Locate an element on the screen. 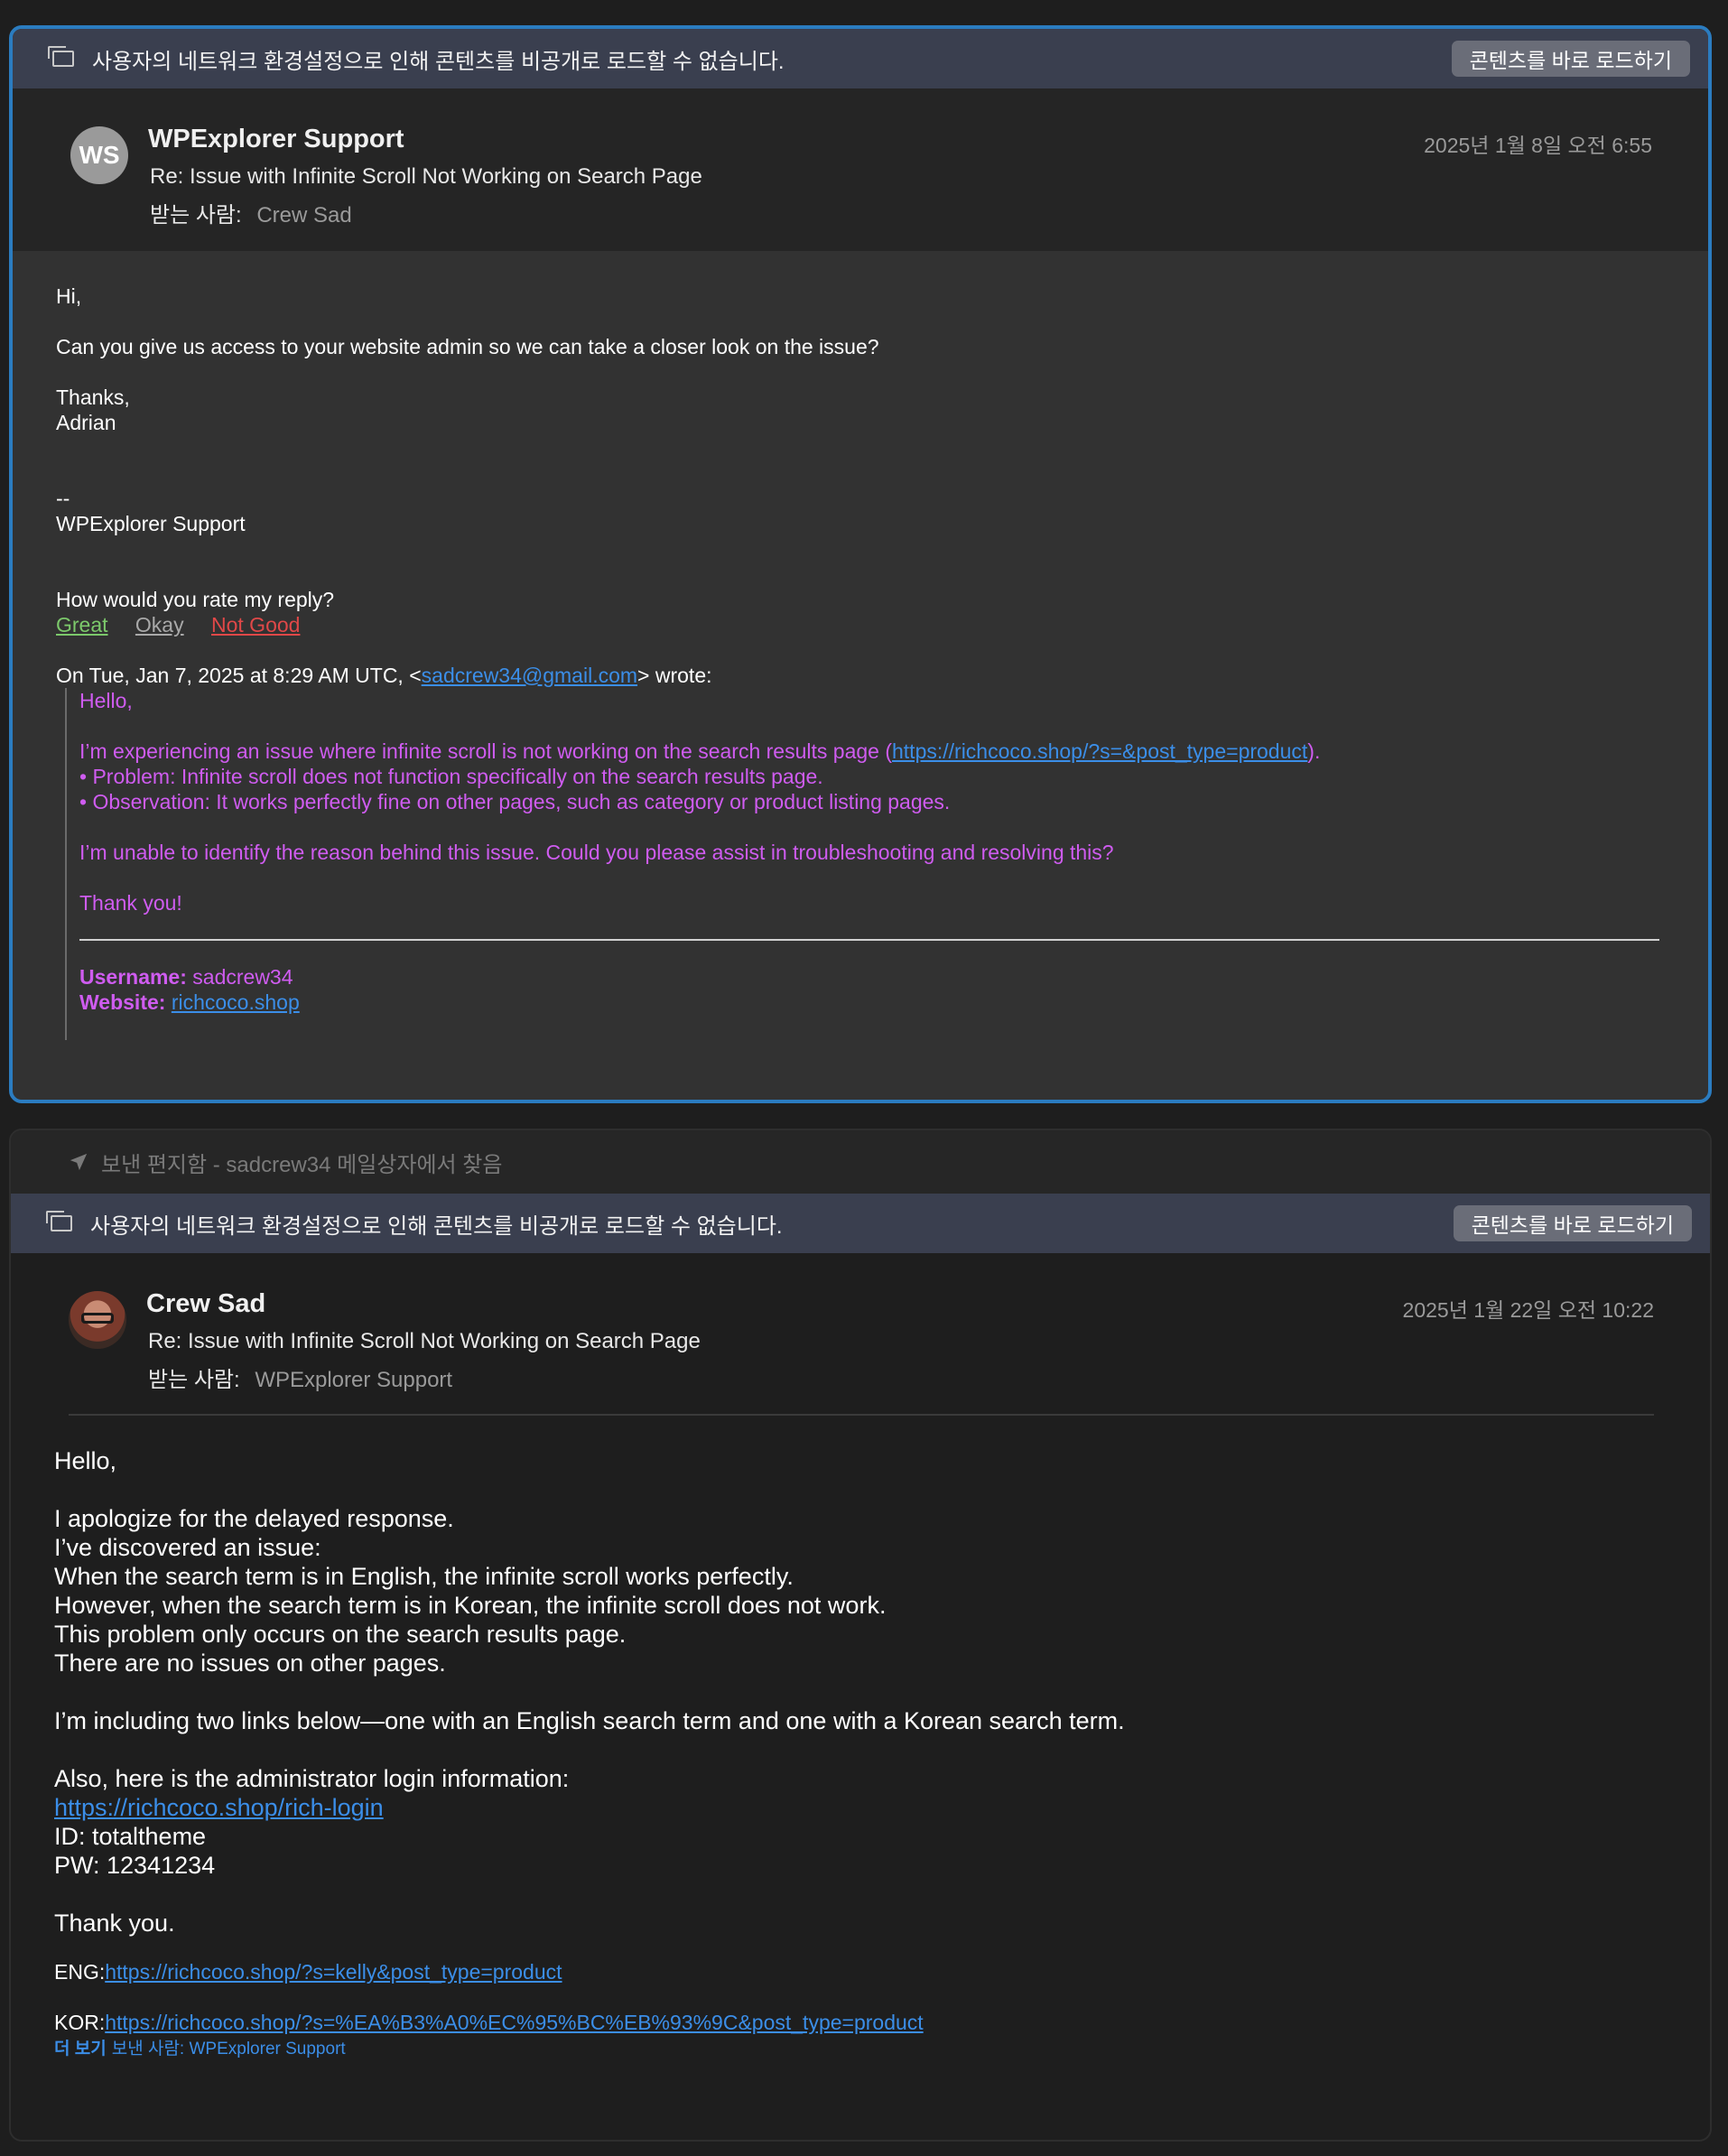 The image size is (1728, 2156). website-link: richcoco.shop is located at coordinates (236, 1002).